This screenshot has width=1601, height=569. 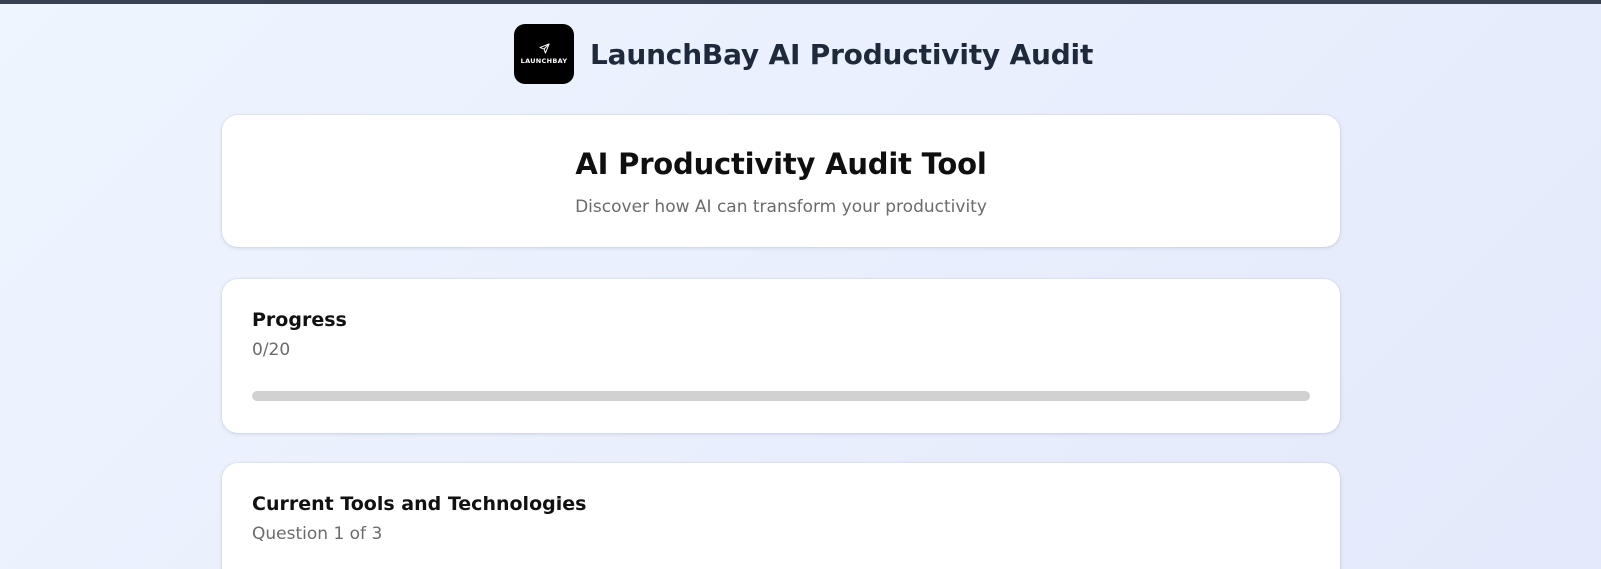 What do you see at coordinates (544, 48) in the screenshot?
I see `paper-plane-icon` at bounding box center [544, 48].